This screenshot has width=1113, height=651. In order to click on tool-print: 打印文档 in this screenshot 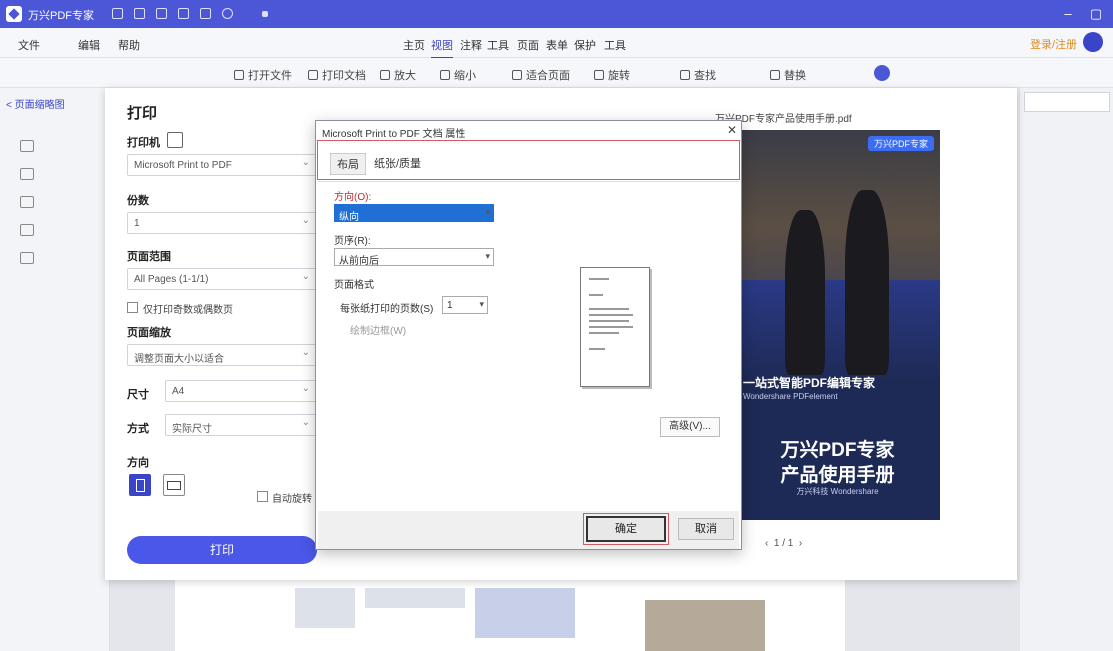, I will do `click(337, 75)`.